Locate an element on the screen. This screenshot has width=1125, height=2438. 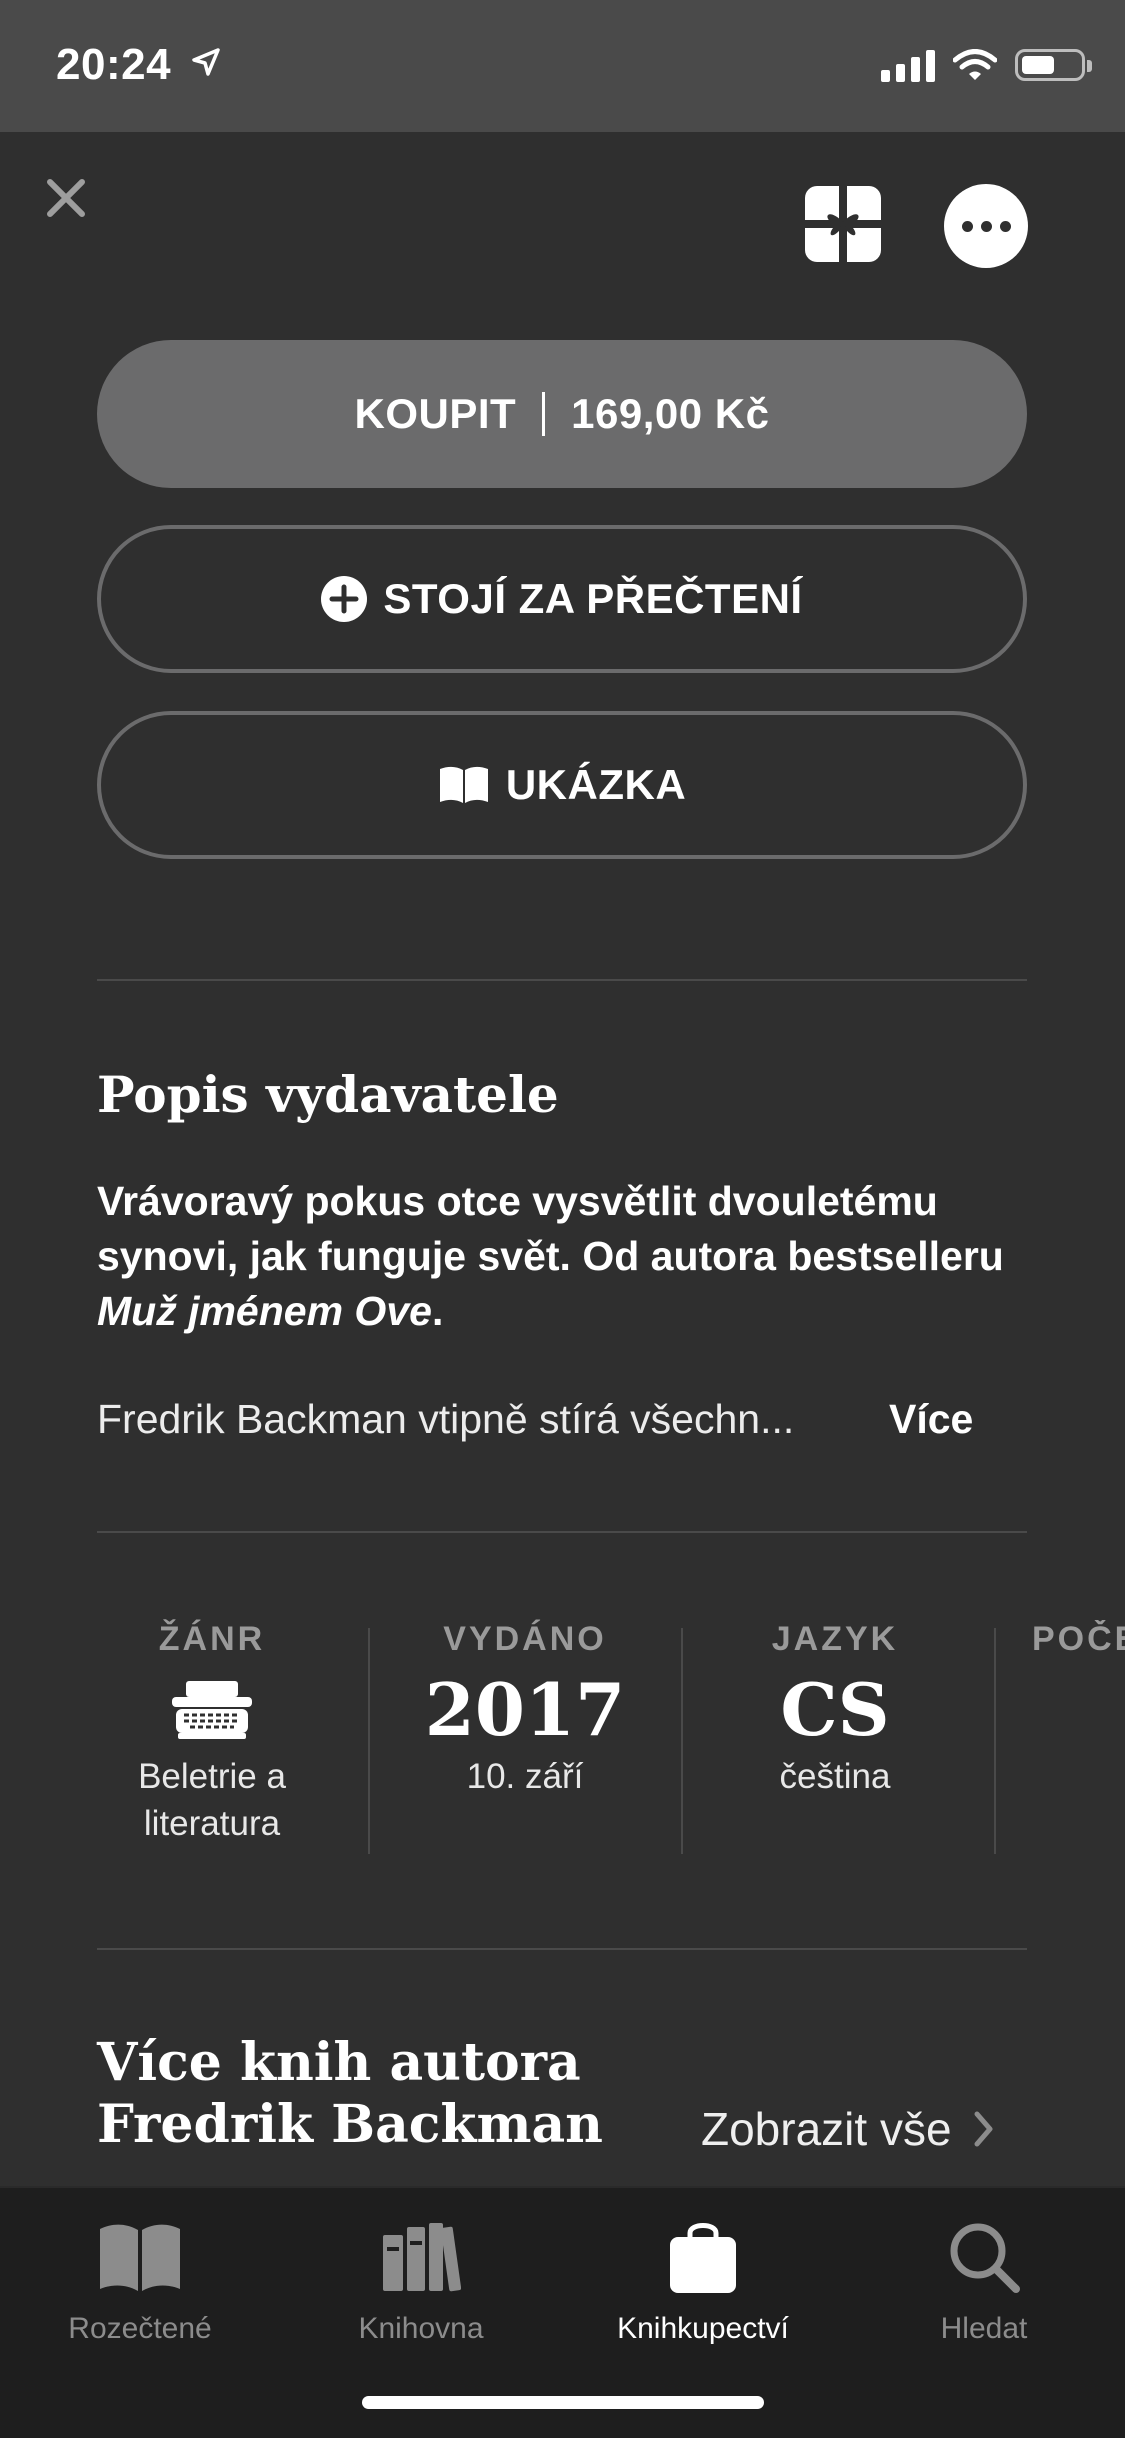
info-pages: POČE is located at coordinates (1078, 1639).